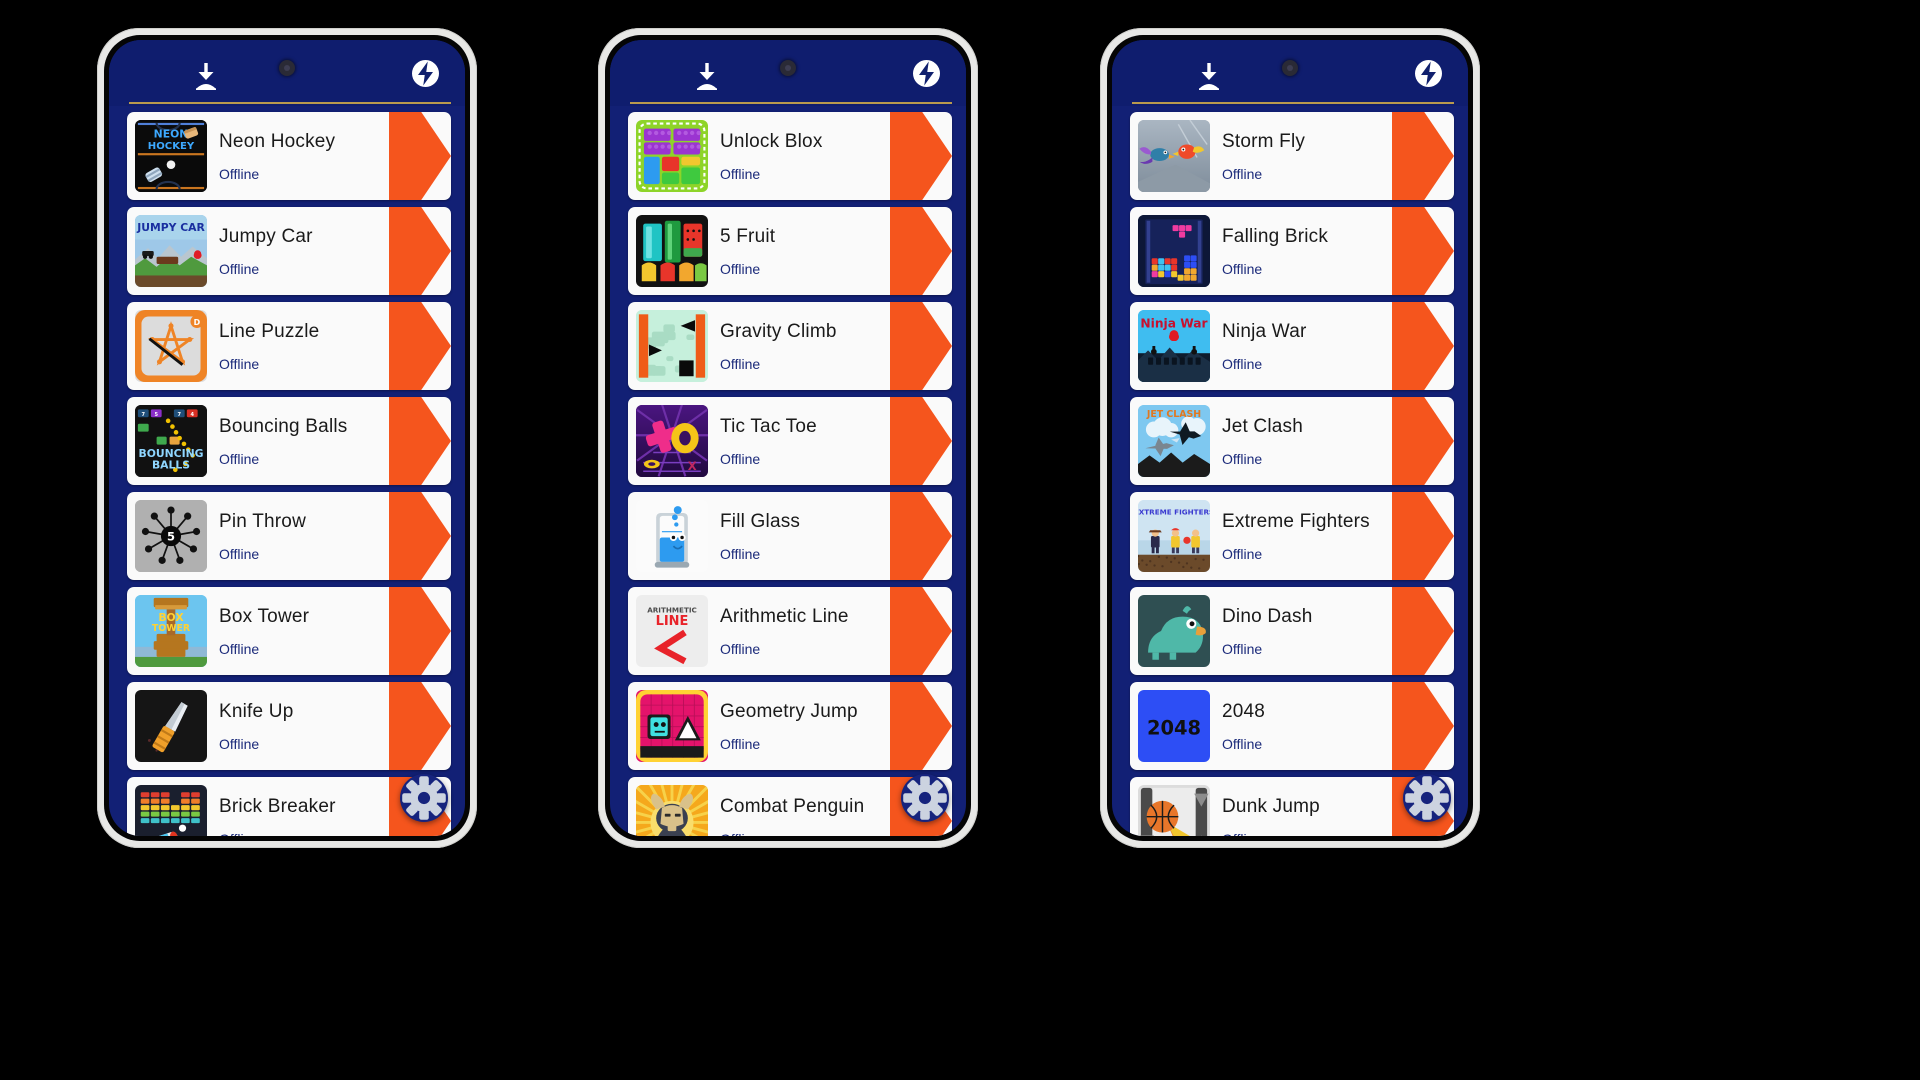  What do you see at coordinates (672, 631) in the screenshot?
I see `arithmetic-line-icon: ARITHMETIC LINE` at bounding box center [672, 631].